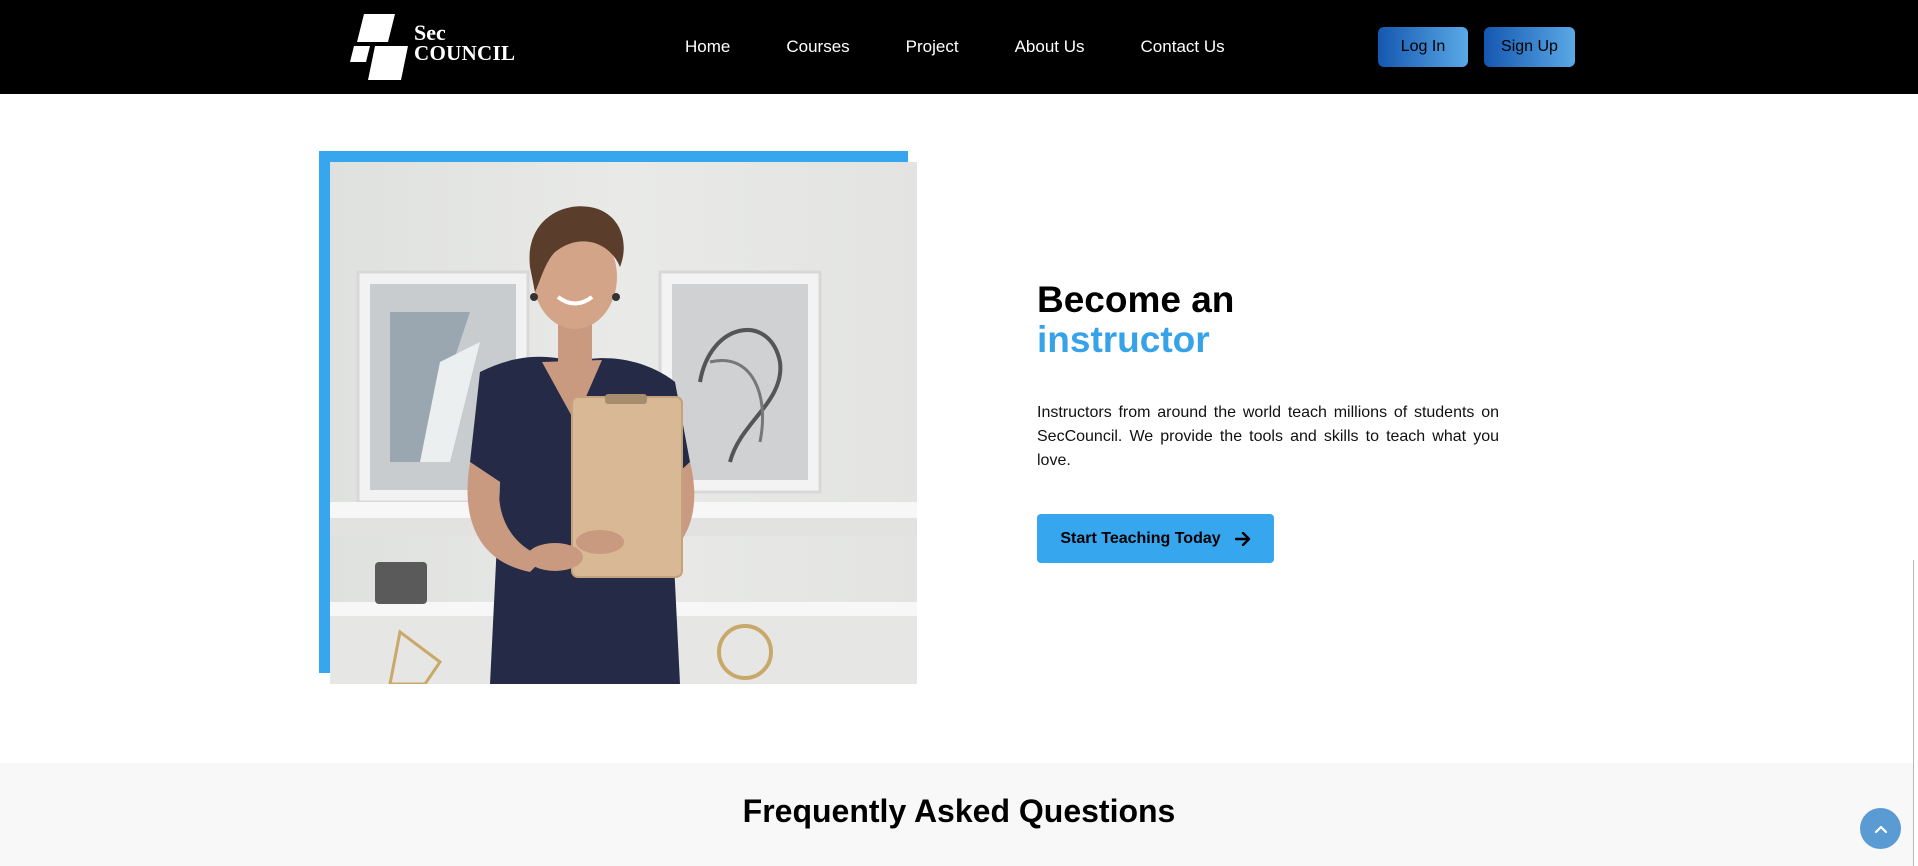  What do you see at coordinates (1242, 538) in the screenshot?
I see `arrow-right-icon` at bounding box center [1242, 538].